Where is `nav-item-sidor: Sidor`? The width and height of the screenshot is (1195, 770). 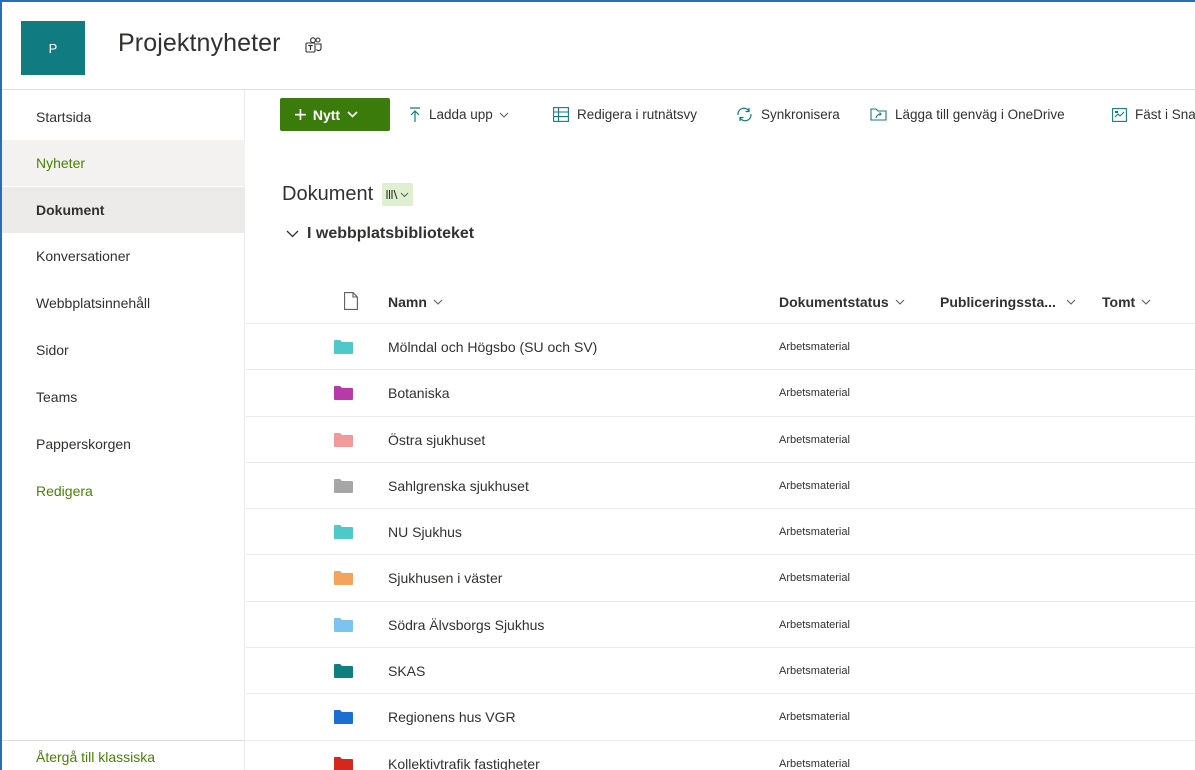 nav-item-sidor: Sidor is located at coordinates (123, 350).